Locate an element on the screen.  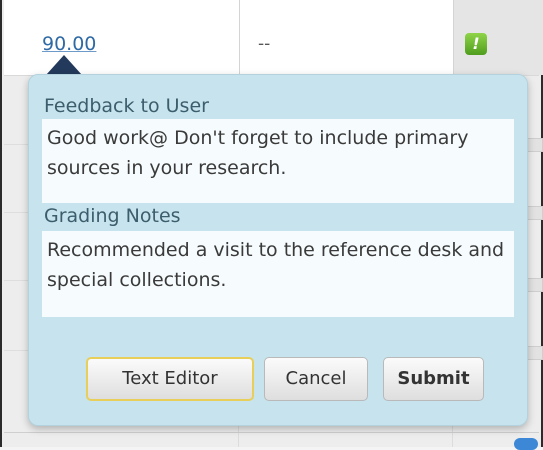
status-cell: -- is located at coordinates (347, 37).